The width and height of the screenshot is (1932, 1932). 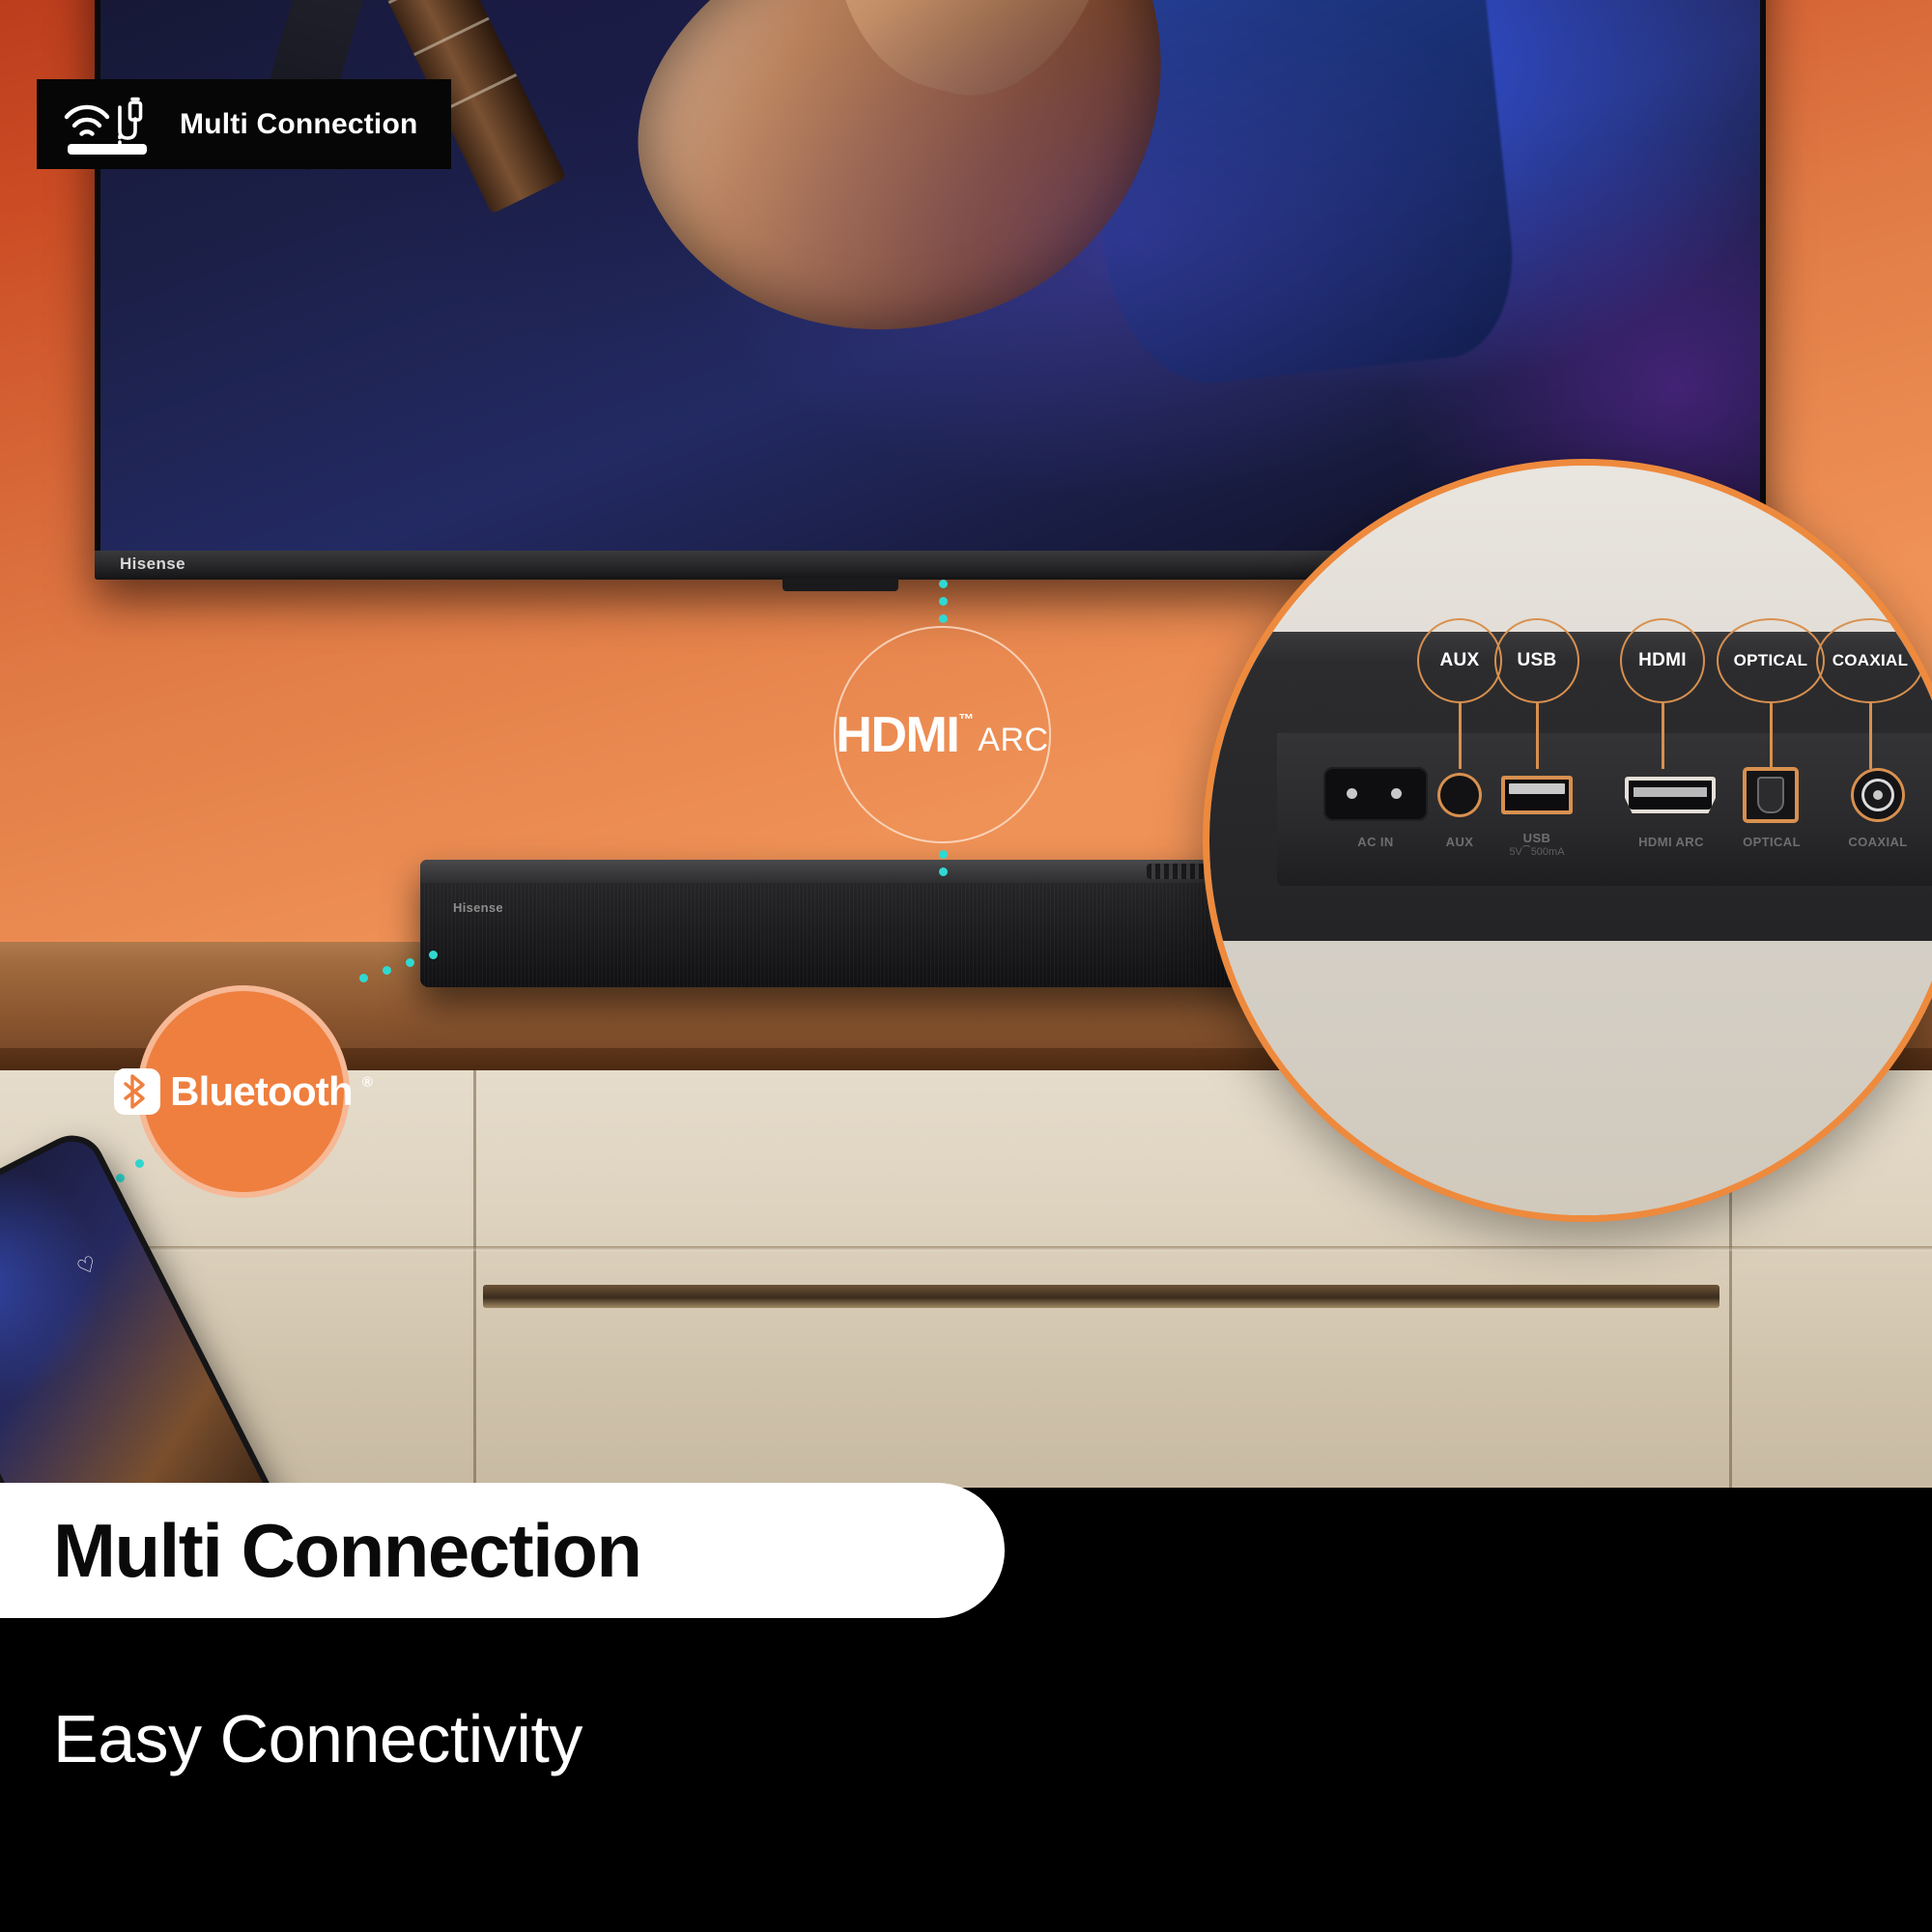 What do you see at coordinates (107, 149) in the screenshot?
I see `soundbar-icon` at bounding box center [107, 149].